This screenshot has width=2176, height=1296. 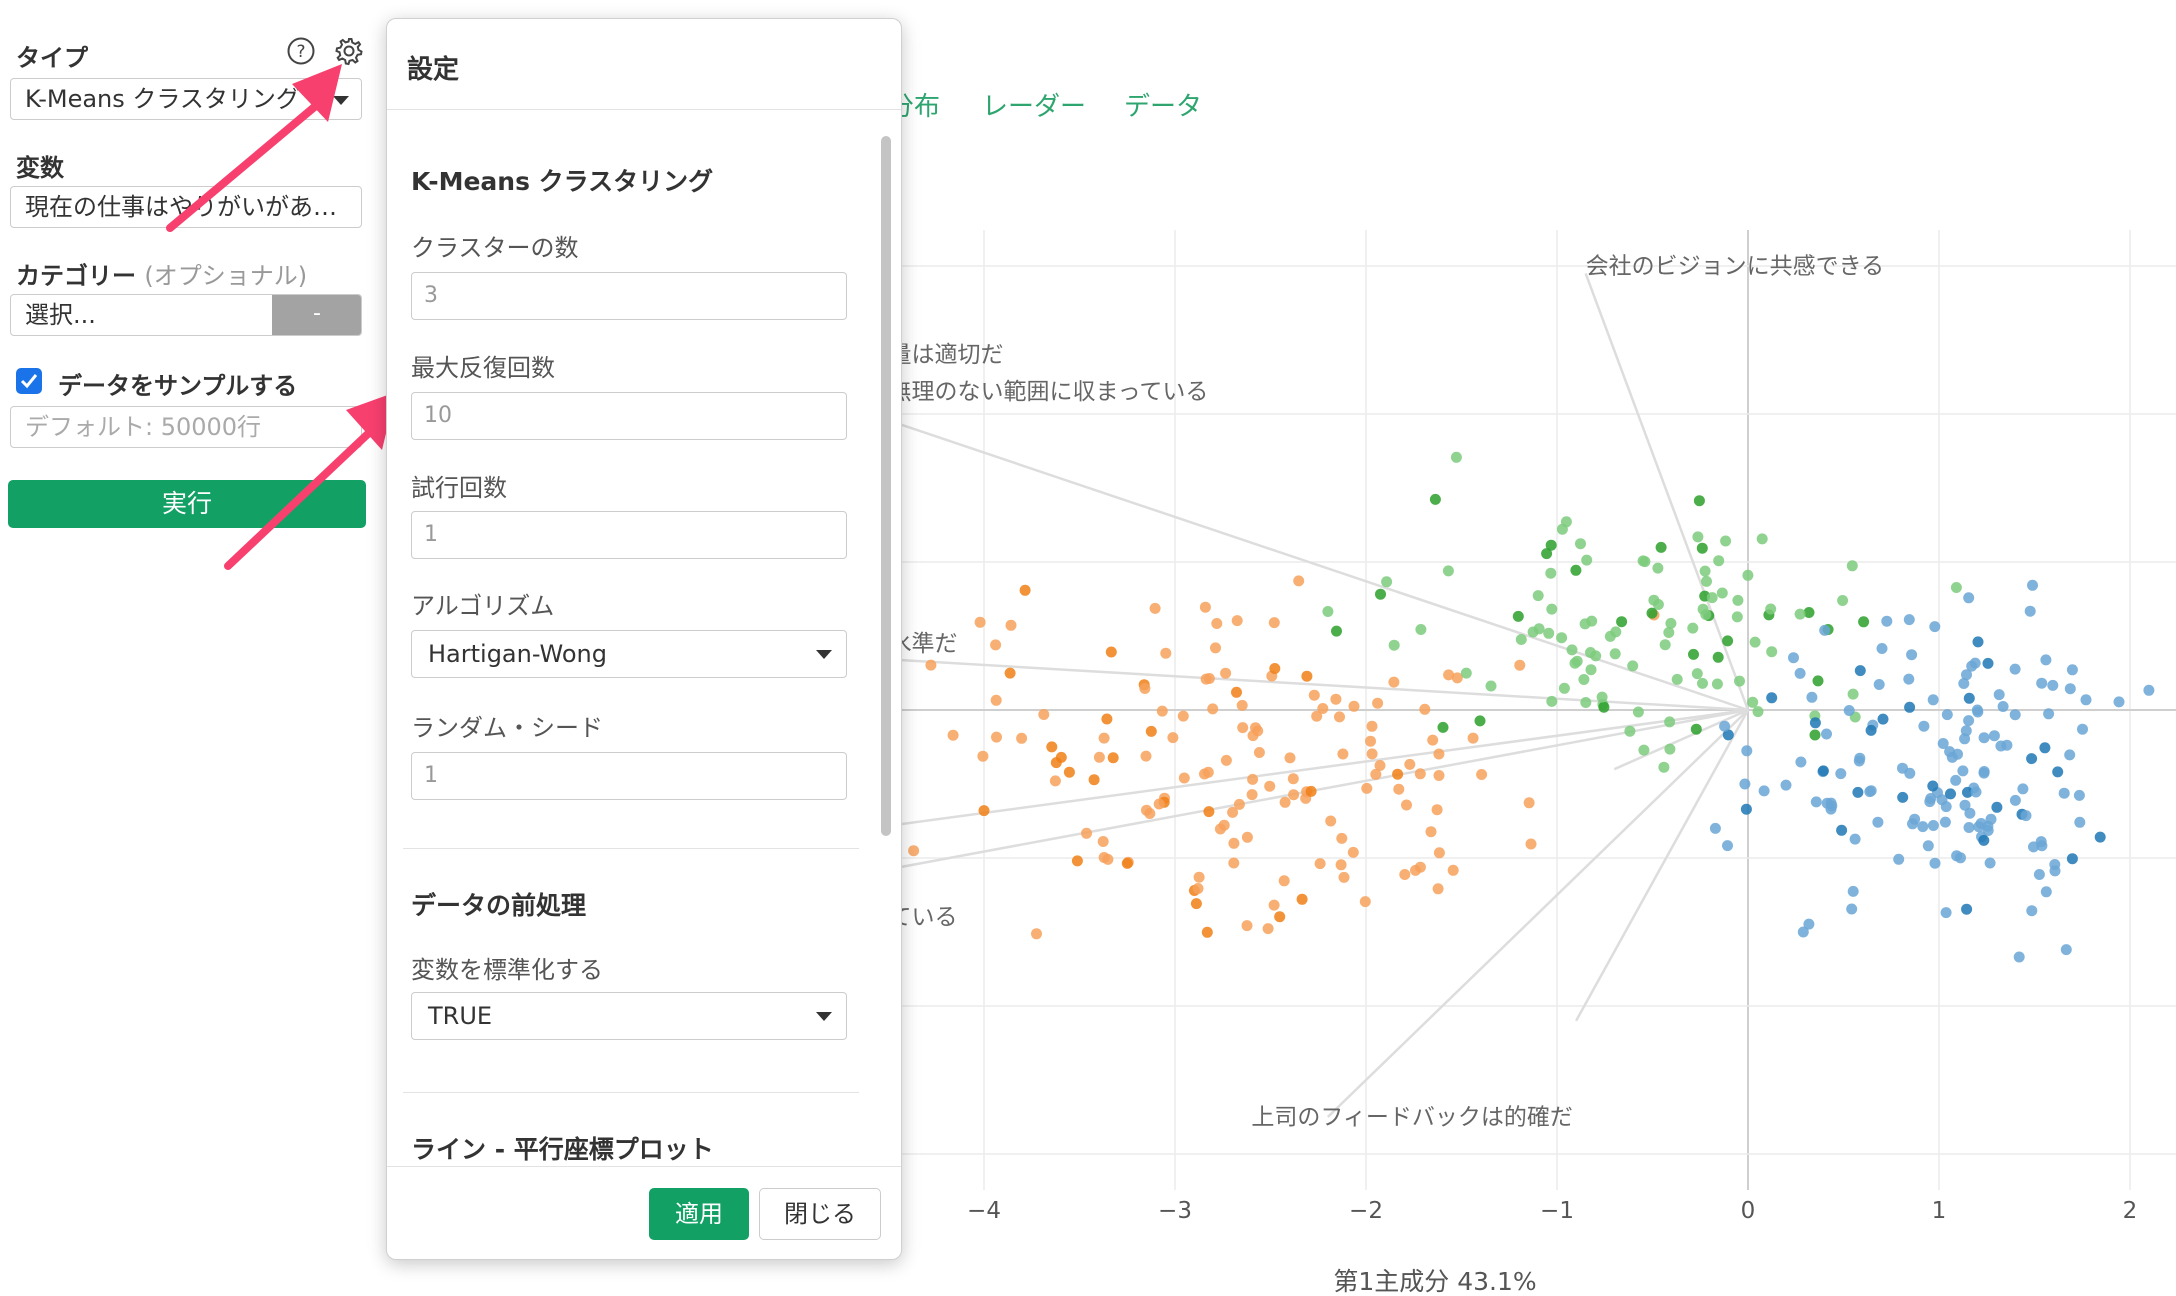 What do you see at coordinates (699, 1214) in the screenshot?
I see `apply-button: 適用` at bounding box center [699, 1214].